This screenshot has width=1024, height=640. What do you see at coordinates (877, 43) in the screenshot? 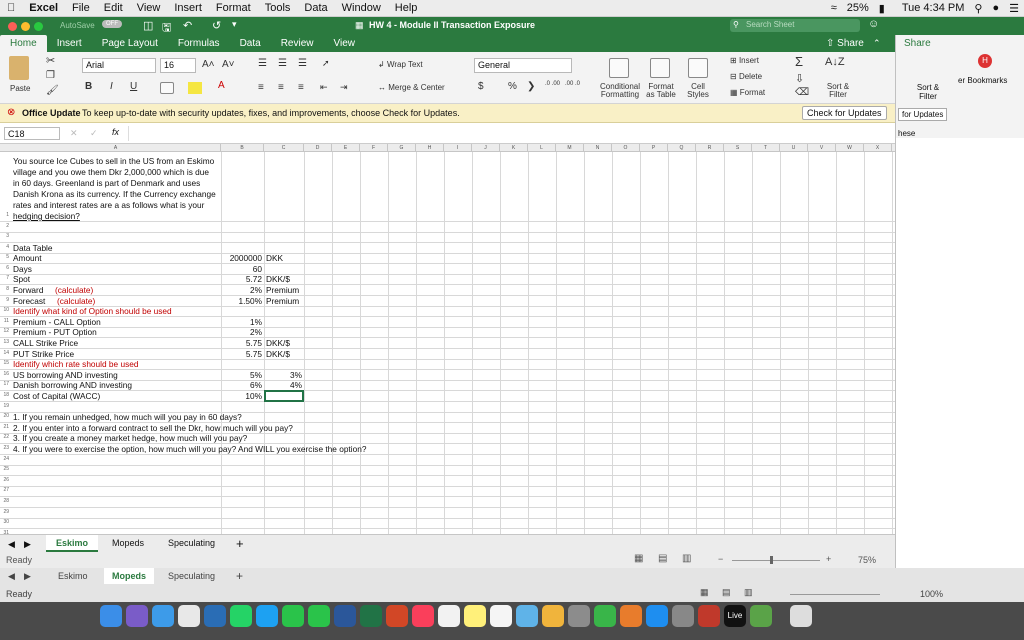
I see `collapse-ribbon-icon: ⌃` at bounding box center [877, 43].